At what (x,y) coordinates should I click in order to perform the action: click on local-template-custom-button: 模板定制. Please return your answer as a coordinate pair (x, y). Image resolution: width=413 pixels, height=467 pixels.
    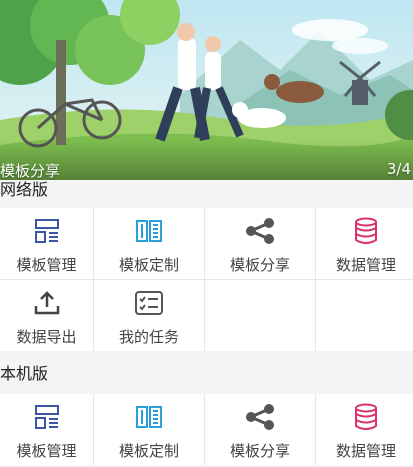
    Looking at the image, I should click on (149, 429).